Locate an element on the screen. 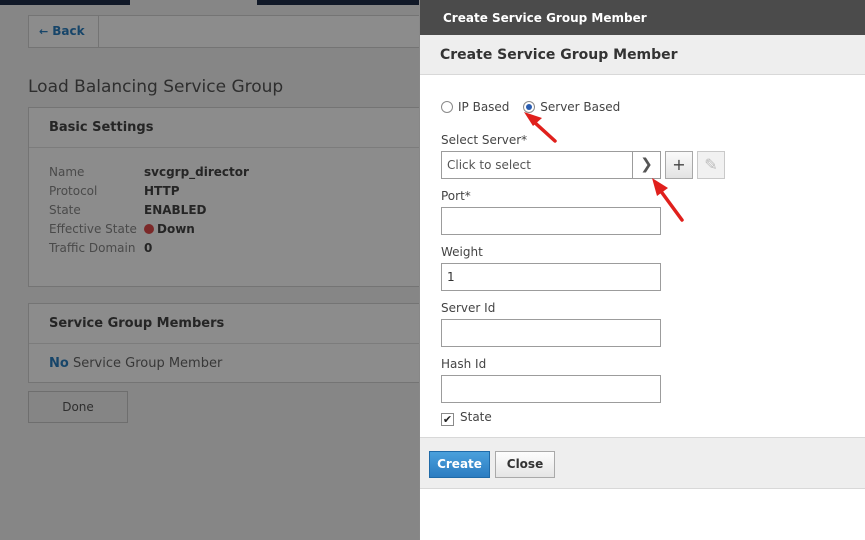  state-checkbox-row: ✔ State is located at coordinates (466, 418).